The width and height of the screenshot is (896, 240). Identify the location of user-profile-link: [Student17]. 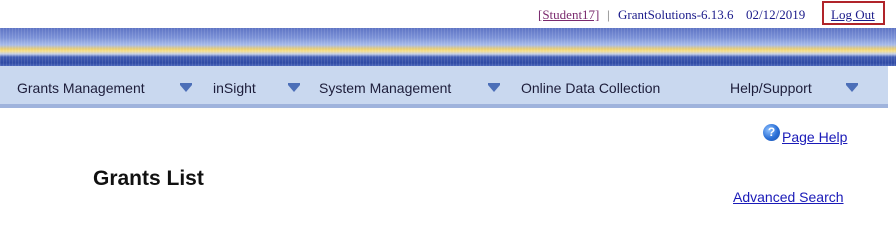
(568, 15).